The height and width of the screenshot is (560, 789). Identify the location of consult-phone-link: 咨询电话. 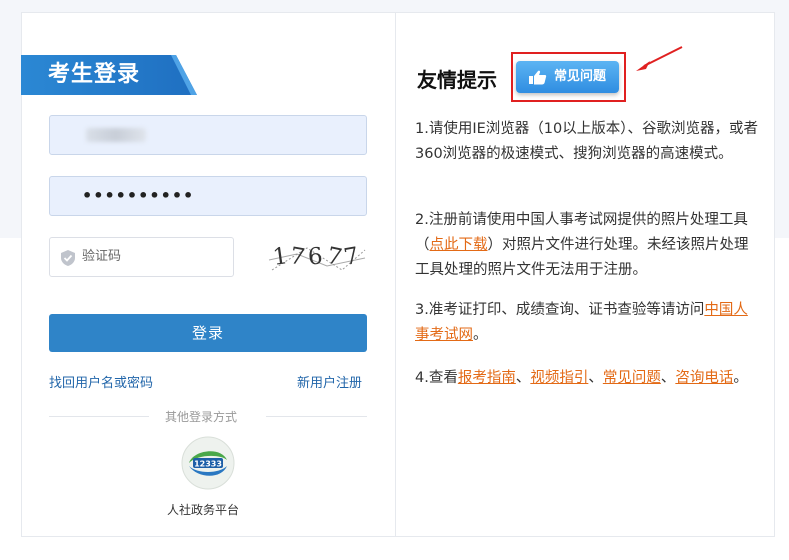
(704, 378).